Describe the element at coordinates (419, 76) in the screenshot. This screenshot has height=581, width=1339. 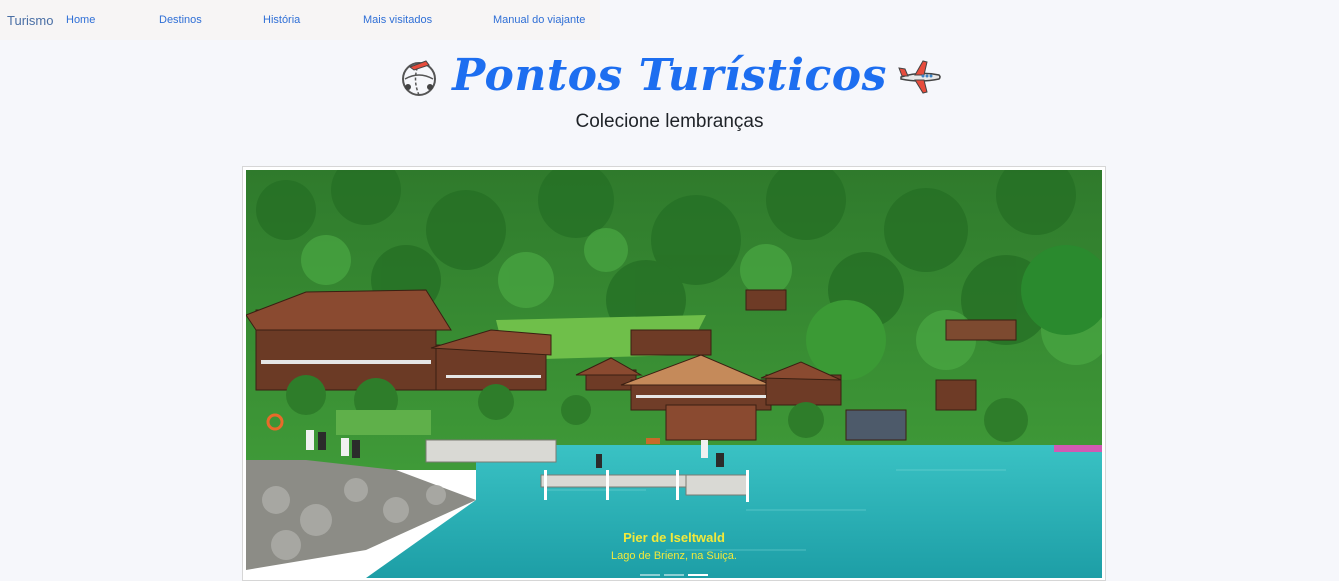
I see `globe-travel-icon` at that location.